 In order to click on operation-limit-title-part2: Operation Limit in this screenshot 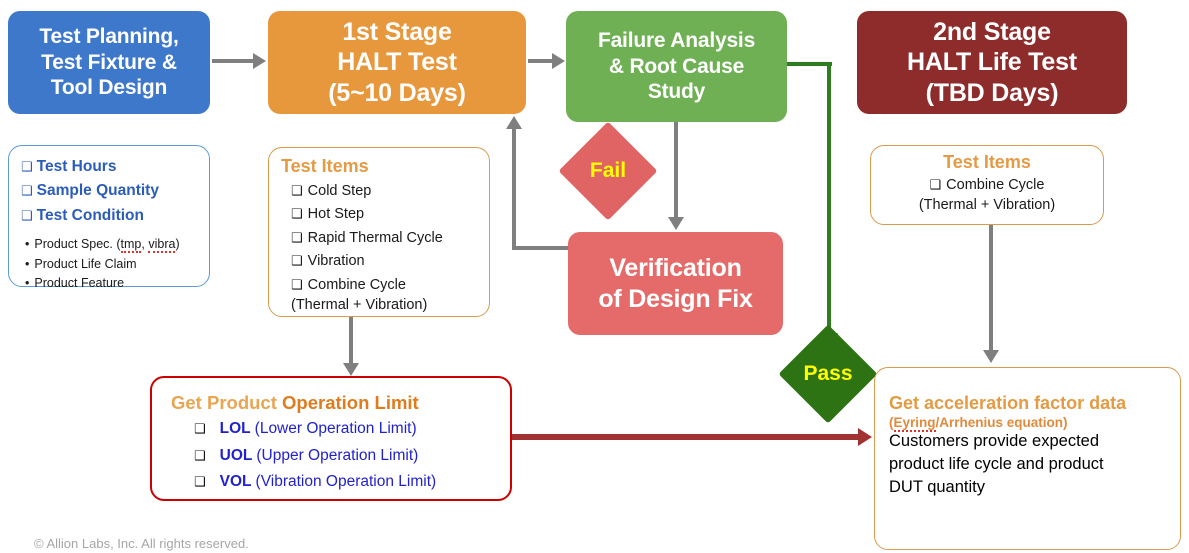, I will do `click(350, 402)`.